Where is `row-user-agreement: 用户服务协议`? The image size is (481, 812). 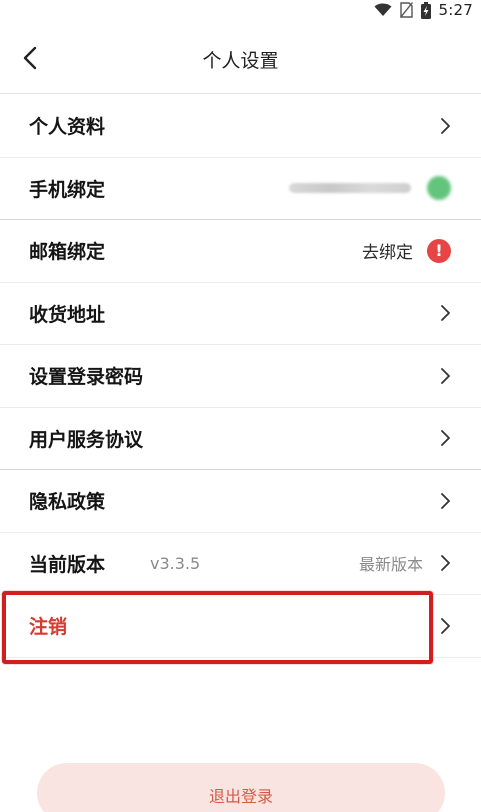 row-user-agreement: 用户服务协议 is located at coordinates (240, 439).